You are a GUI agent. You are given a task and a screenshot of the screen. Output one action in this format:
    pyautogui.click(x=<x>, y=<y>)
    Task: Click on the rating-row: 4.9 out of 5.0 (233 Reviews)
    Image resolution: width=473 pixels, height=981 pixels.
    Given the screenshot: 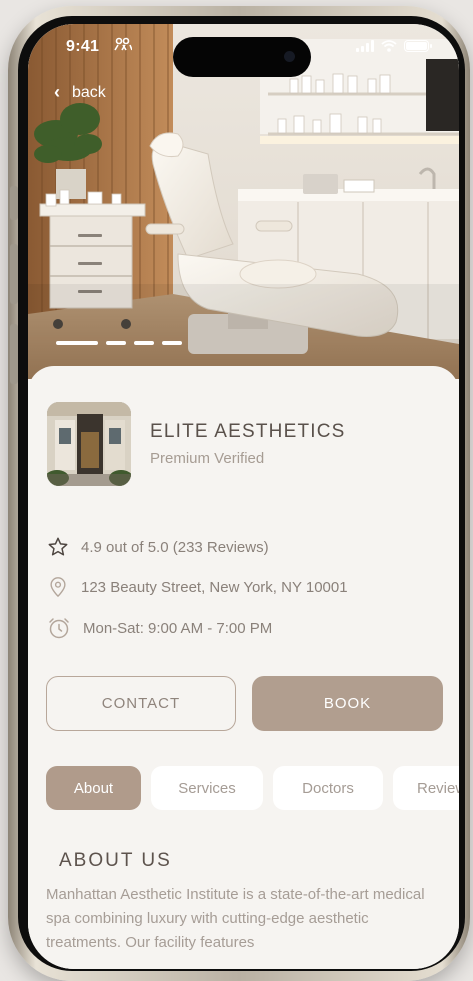 What is the action you would take?
    pyautogui.click(x=158, y=547)
    